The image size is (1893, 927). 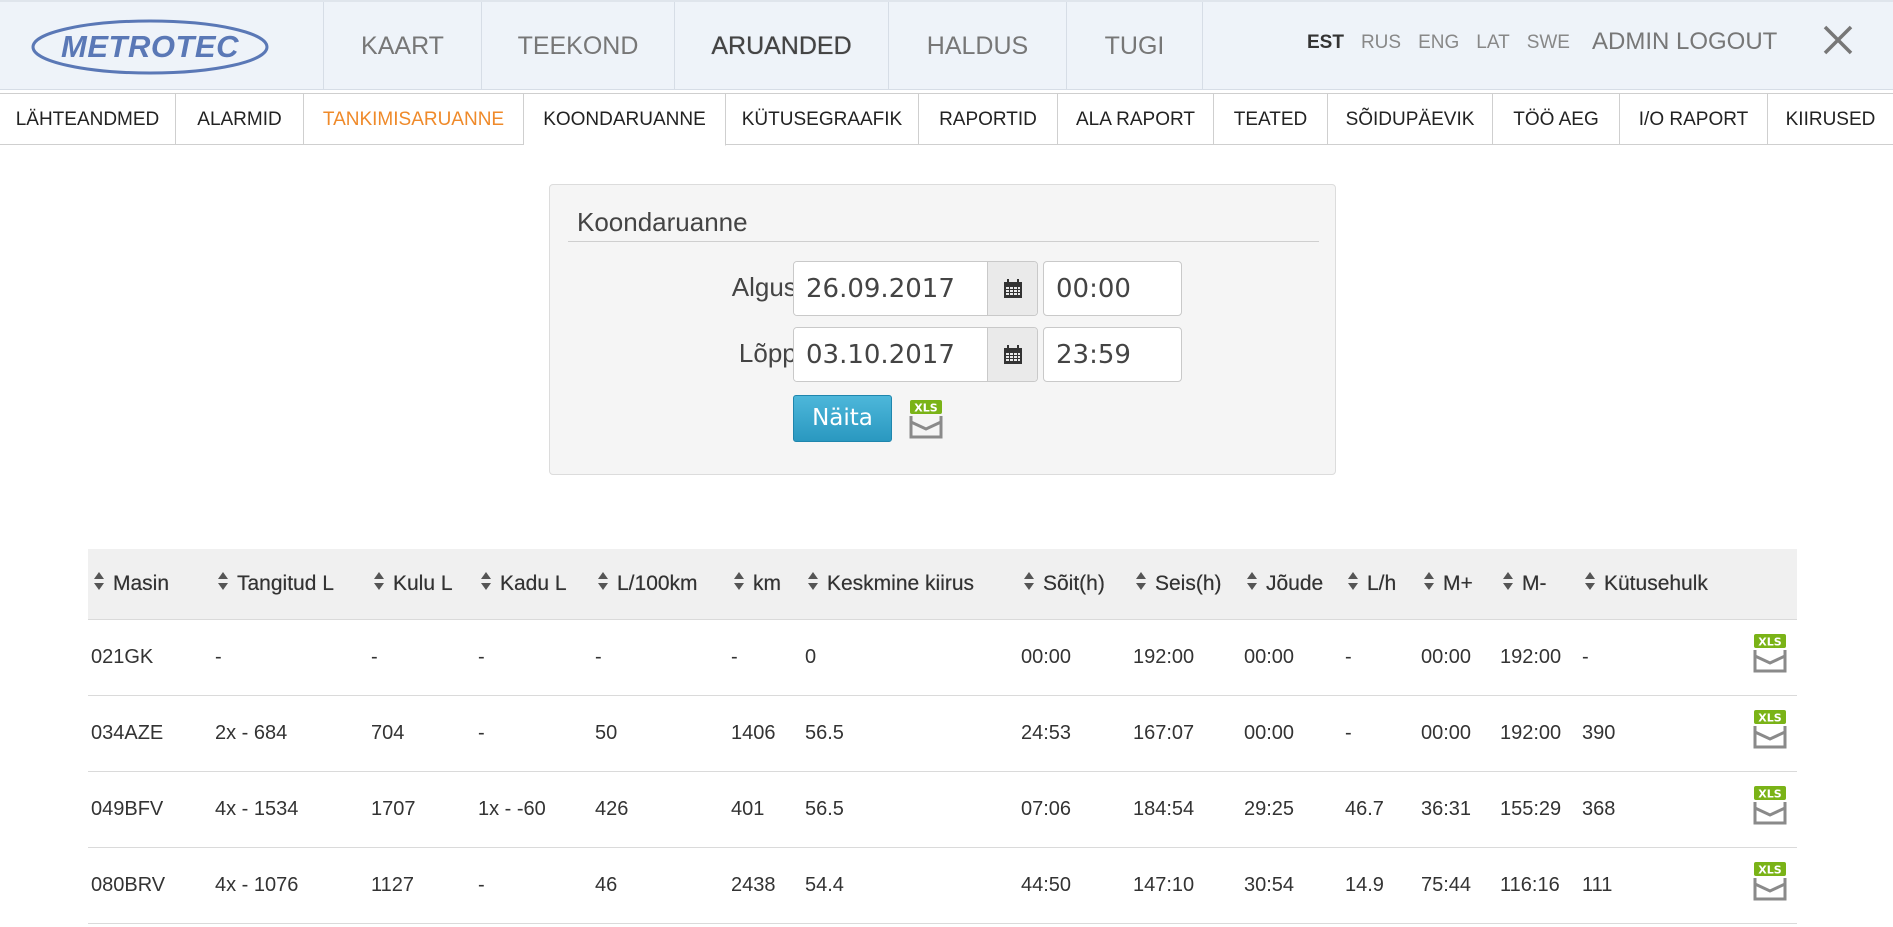 What do you see at coordinates (1446, 732) in the screenshot?
I see `cell-m-plus: 00:00` at bounding box center [1446, 732].